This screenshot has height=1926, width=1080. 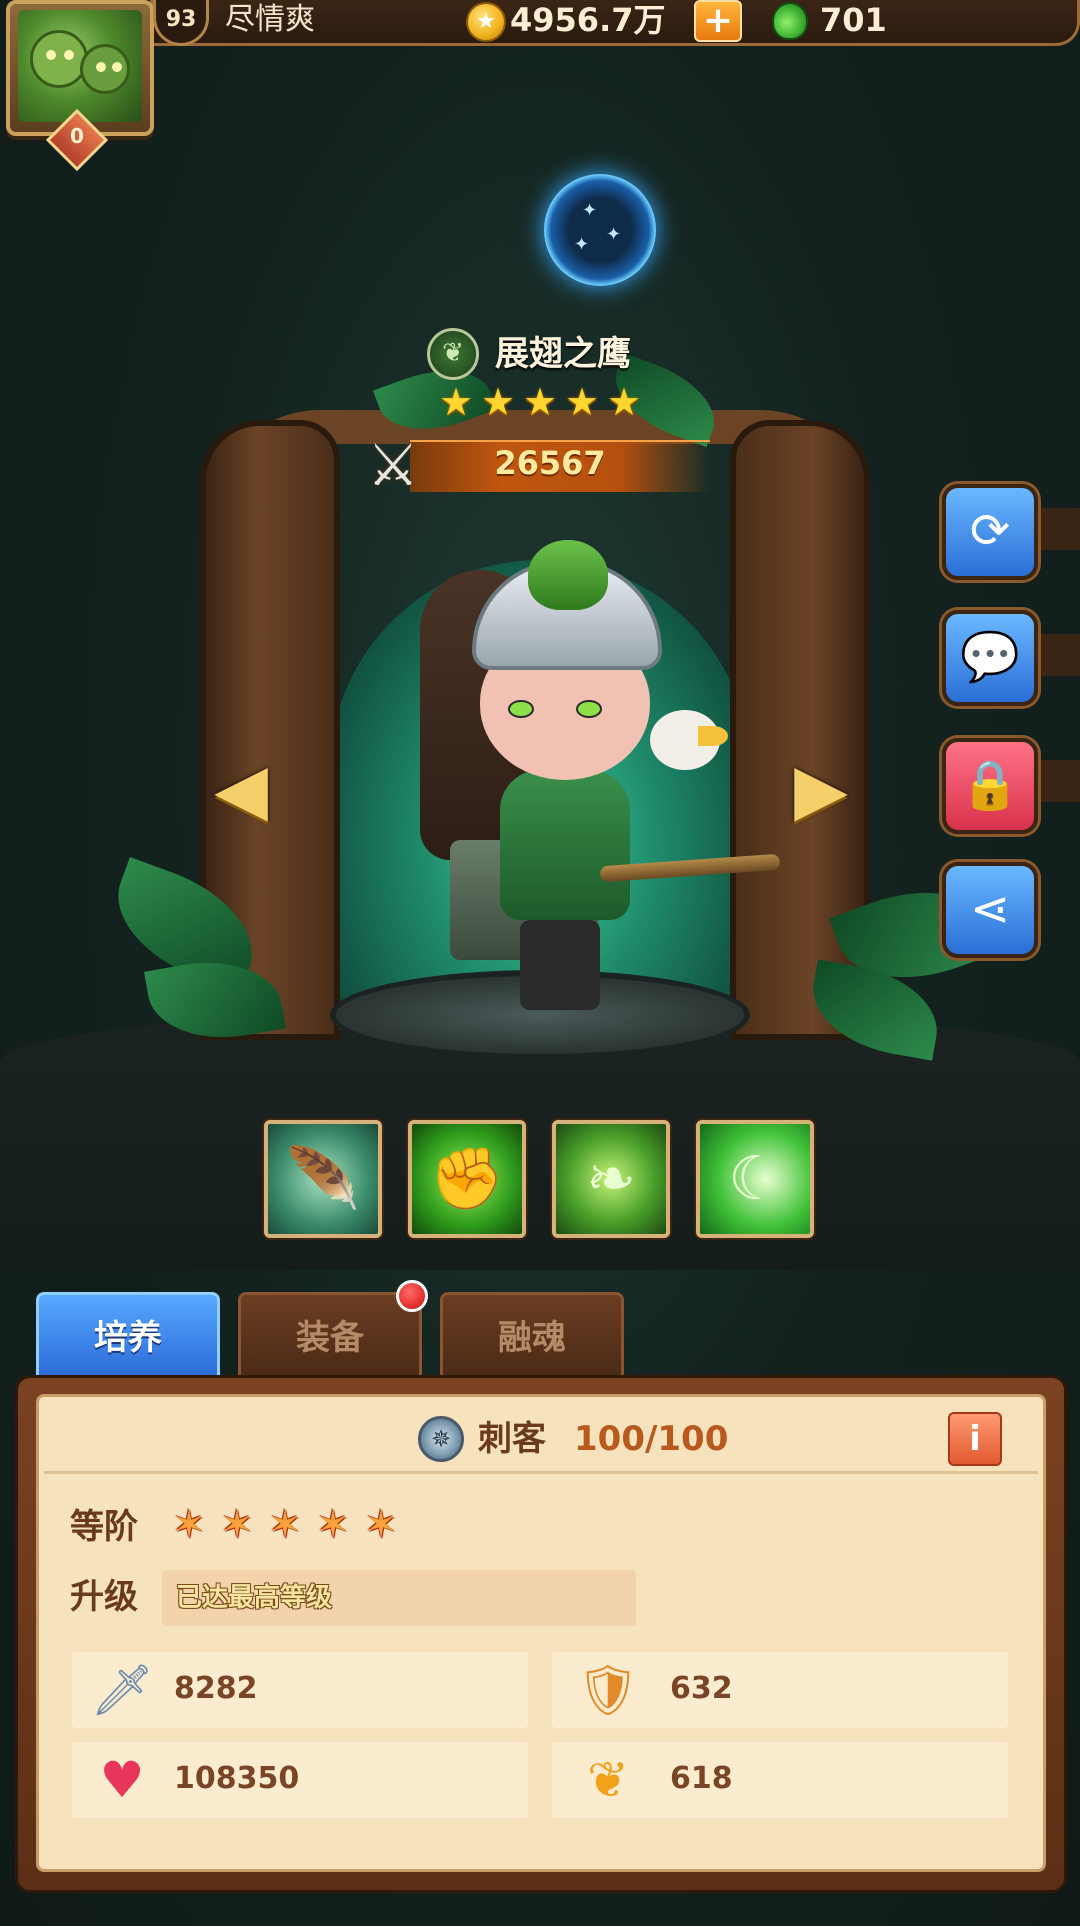 What do you see at coordinates (216, 1688) in the screenshot?
I see `attack-value: 8282` at bounding box center [216, 1688].